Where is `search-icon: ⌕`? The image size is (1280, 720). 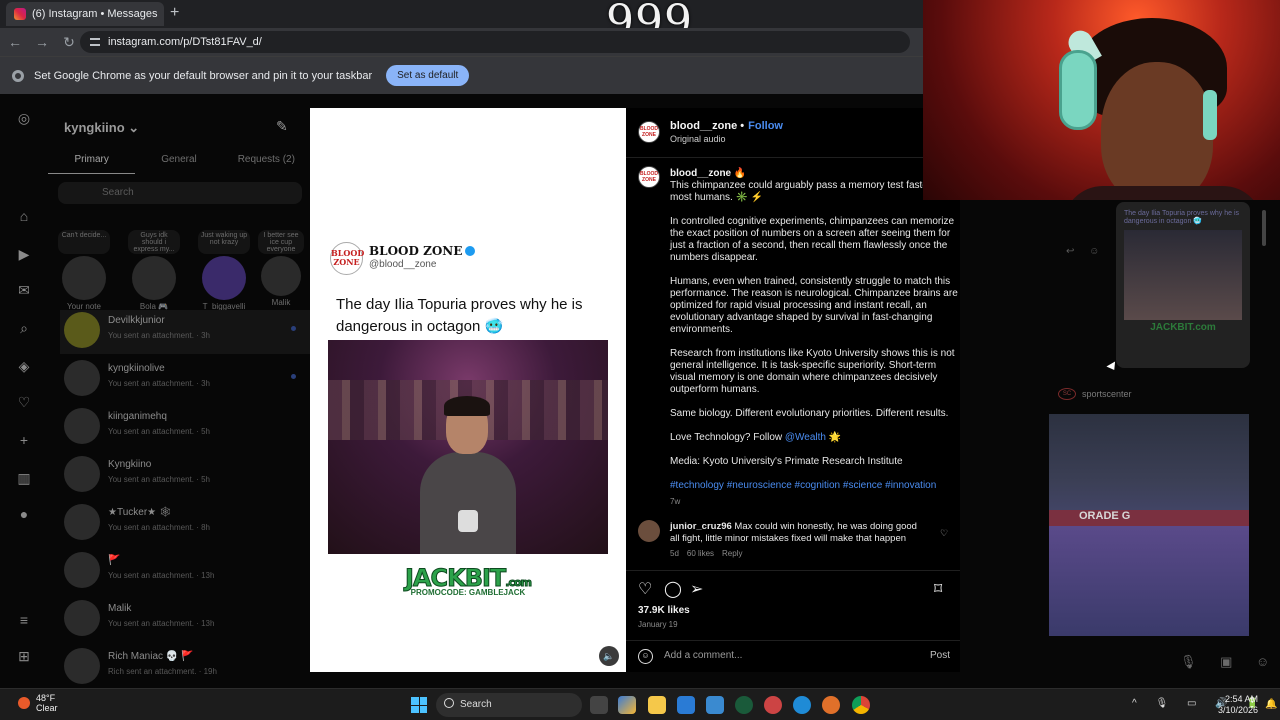
search-icon: ⌕ is located at coordinates (24, 328).